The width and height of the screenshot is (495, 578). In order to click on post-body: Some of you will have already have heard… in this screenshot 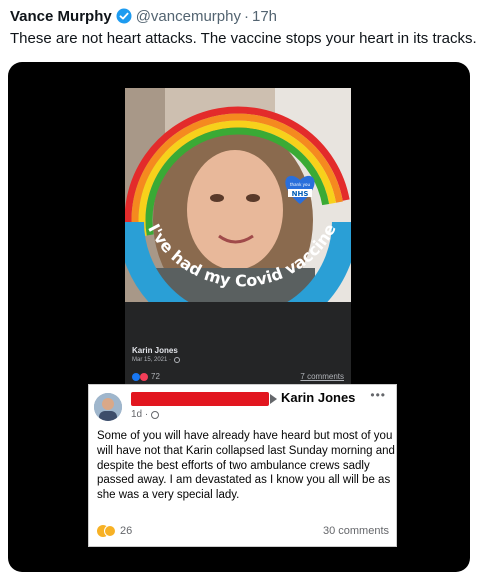, I will do `click(246, 466)`.